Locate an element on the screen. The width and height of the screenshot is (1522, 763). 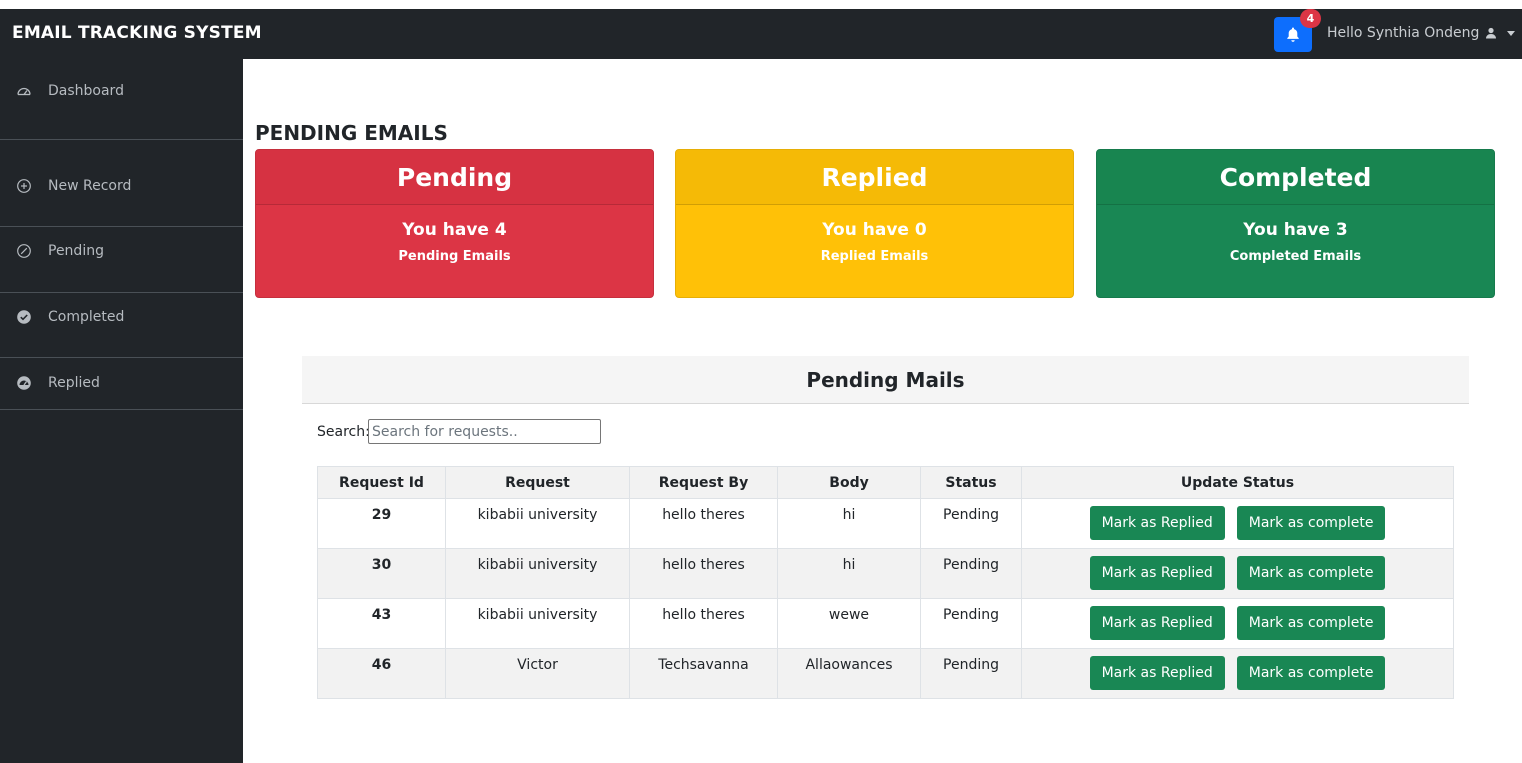
pending-summary-card: Pending You have 4 Pending Emails is located at coordinates (454, 223).